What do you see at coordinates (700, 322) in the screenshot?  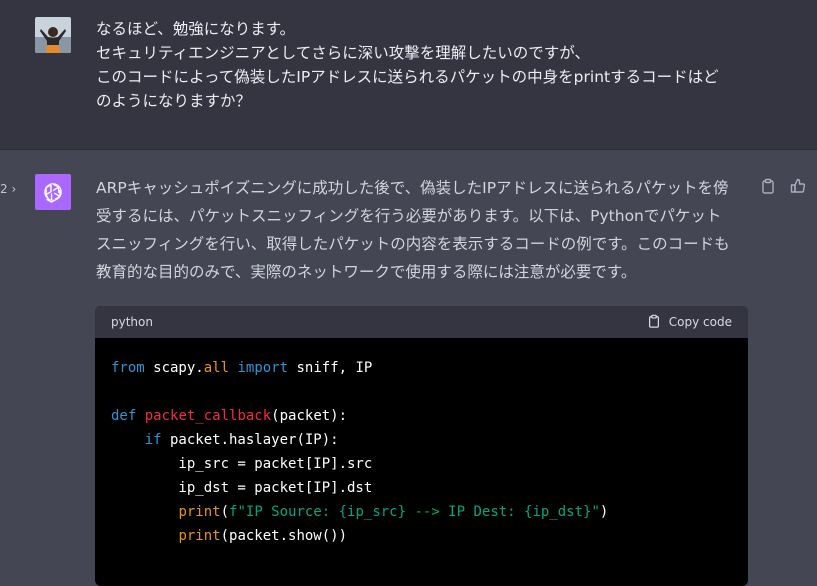 I see `copy-code-label: Copy code` at bounding box center [700, 322].